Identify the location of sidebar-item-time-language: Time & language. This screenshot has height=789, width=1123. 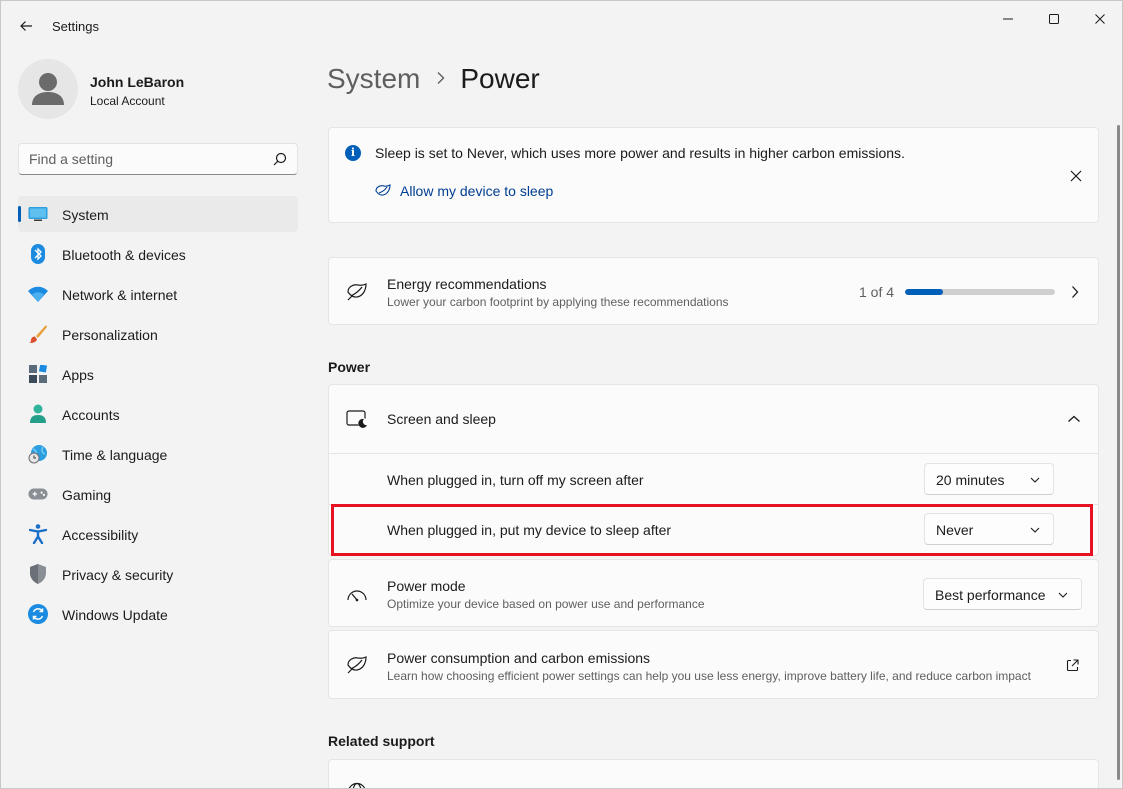
(158, 454).